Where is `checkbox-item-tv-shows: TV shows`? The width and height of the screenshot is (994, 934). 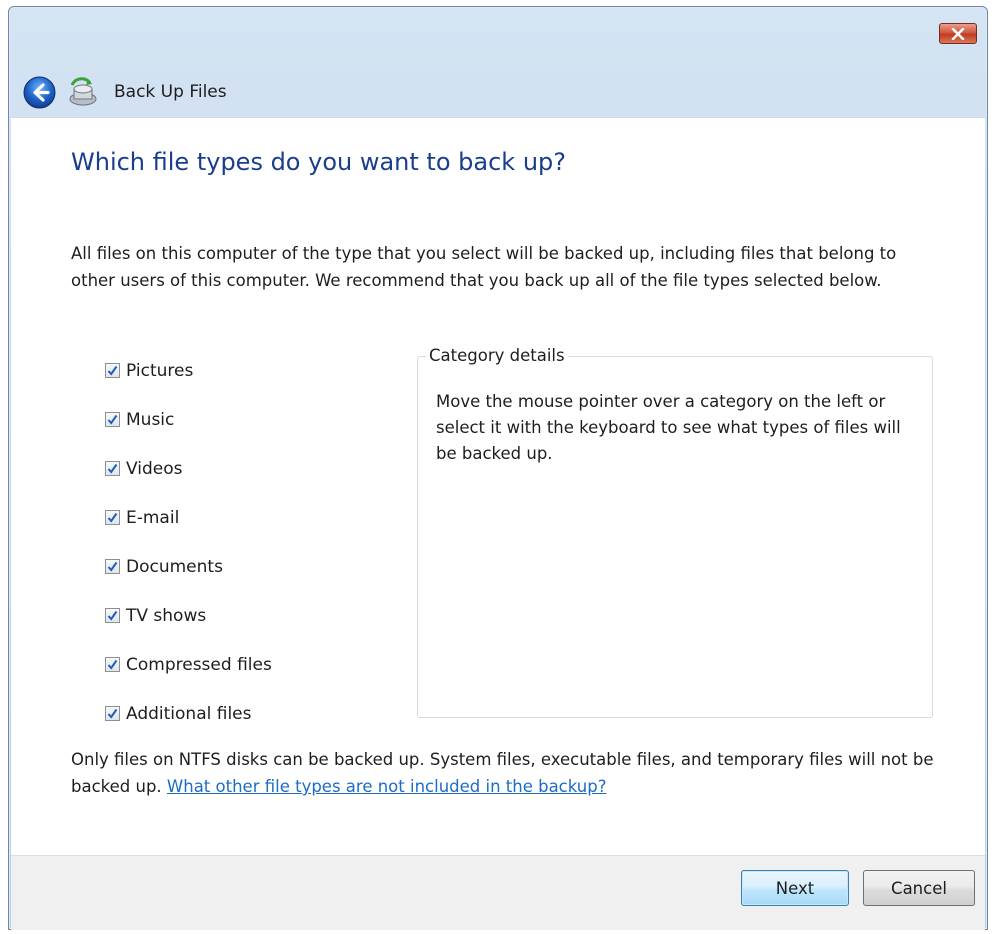
checkbox-item-tv-shows: TV shows is located at coordinates (188, 615).